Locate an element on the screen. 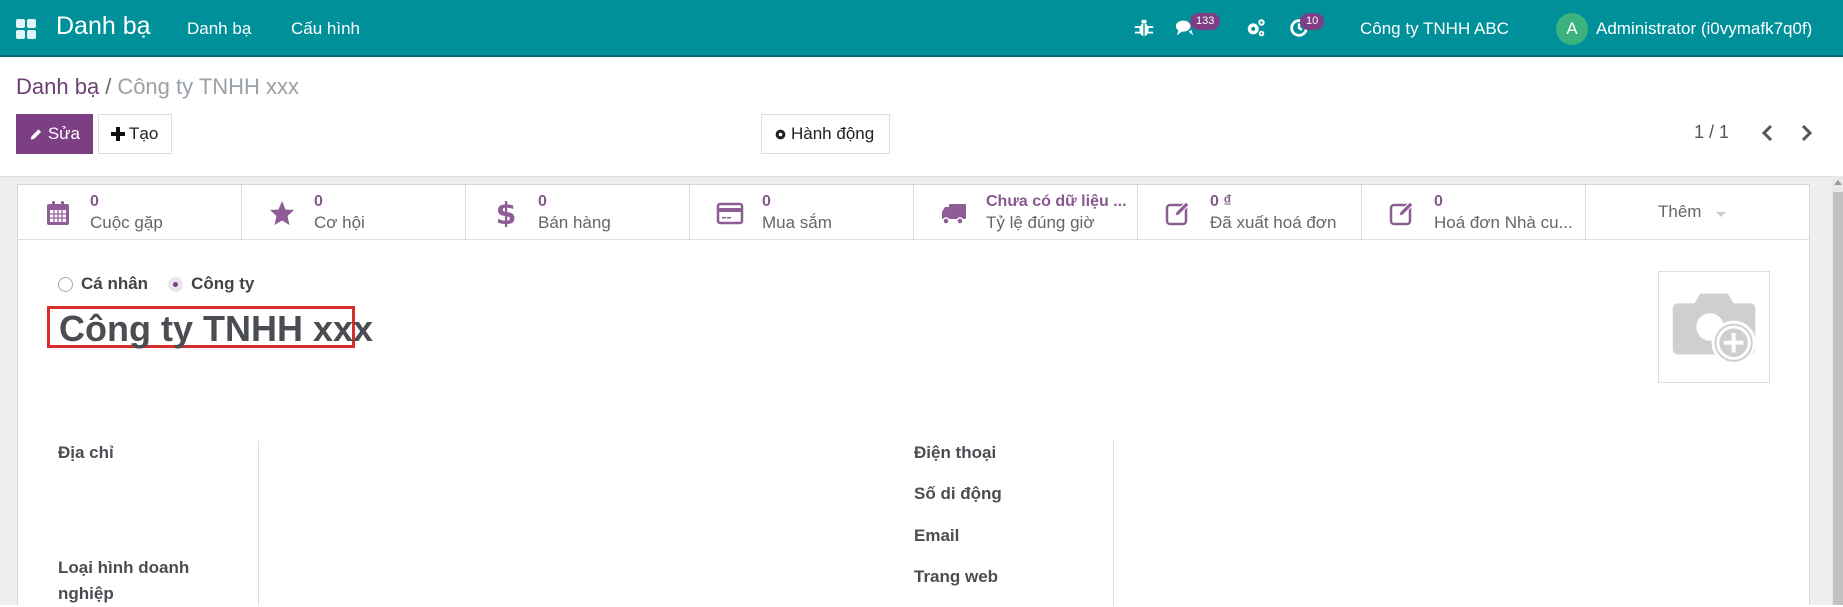 The image size is (1843, 607). scrollbar-thumb is located at coordinates (1838, 398).